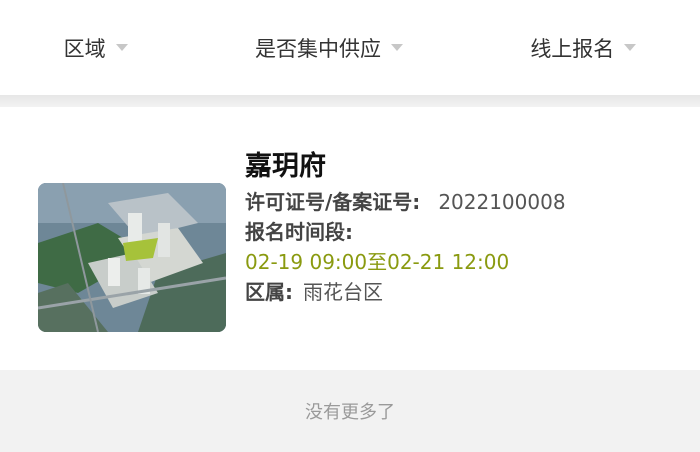 The width and height of the screenshot is (700, 452). I want to click on filter-district-label: 区域, so click(84, 48).